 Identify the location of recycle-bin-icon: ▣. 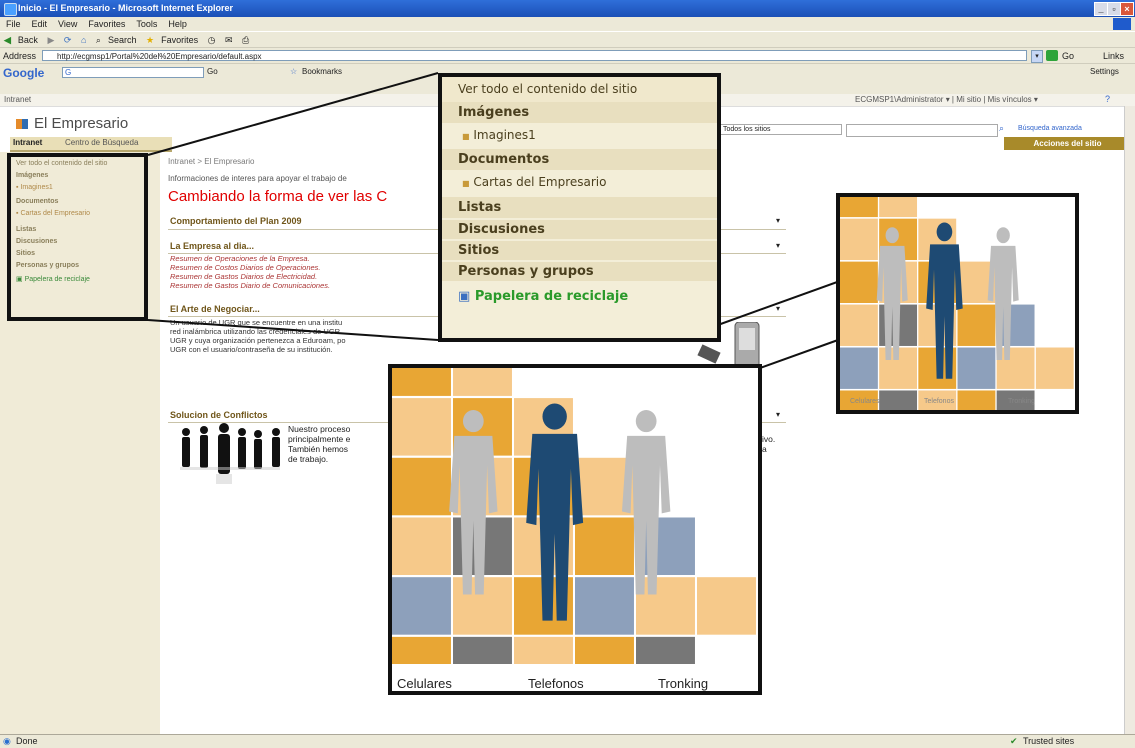
(464, 296).